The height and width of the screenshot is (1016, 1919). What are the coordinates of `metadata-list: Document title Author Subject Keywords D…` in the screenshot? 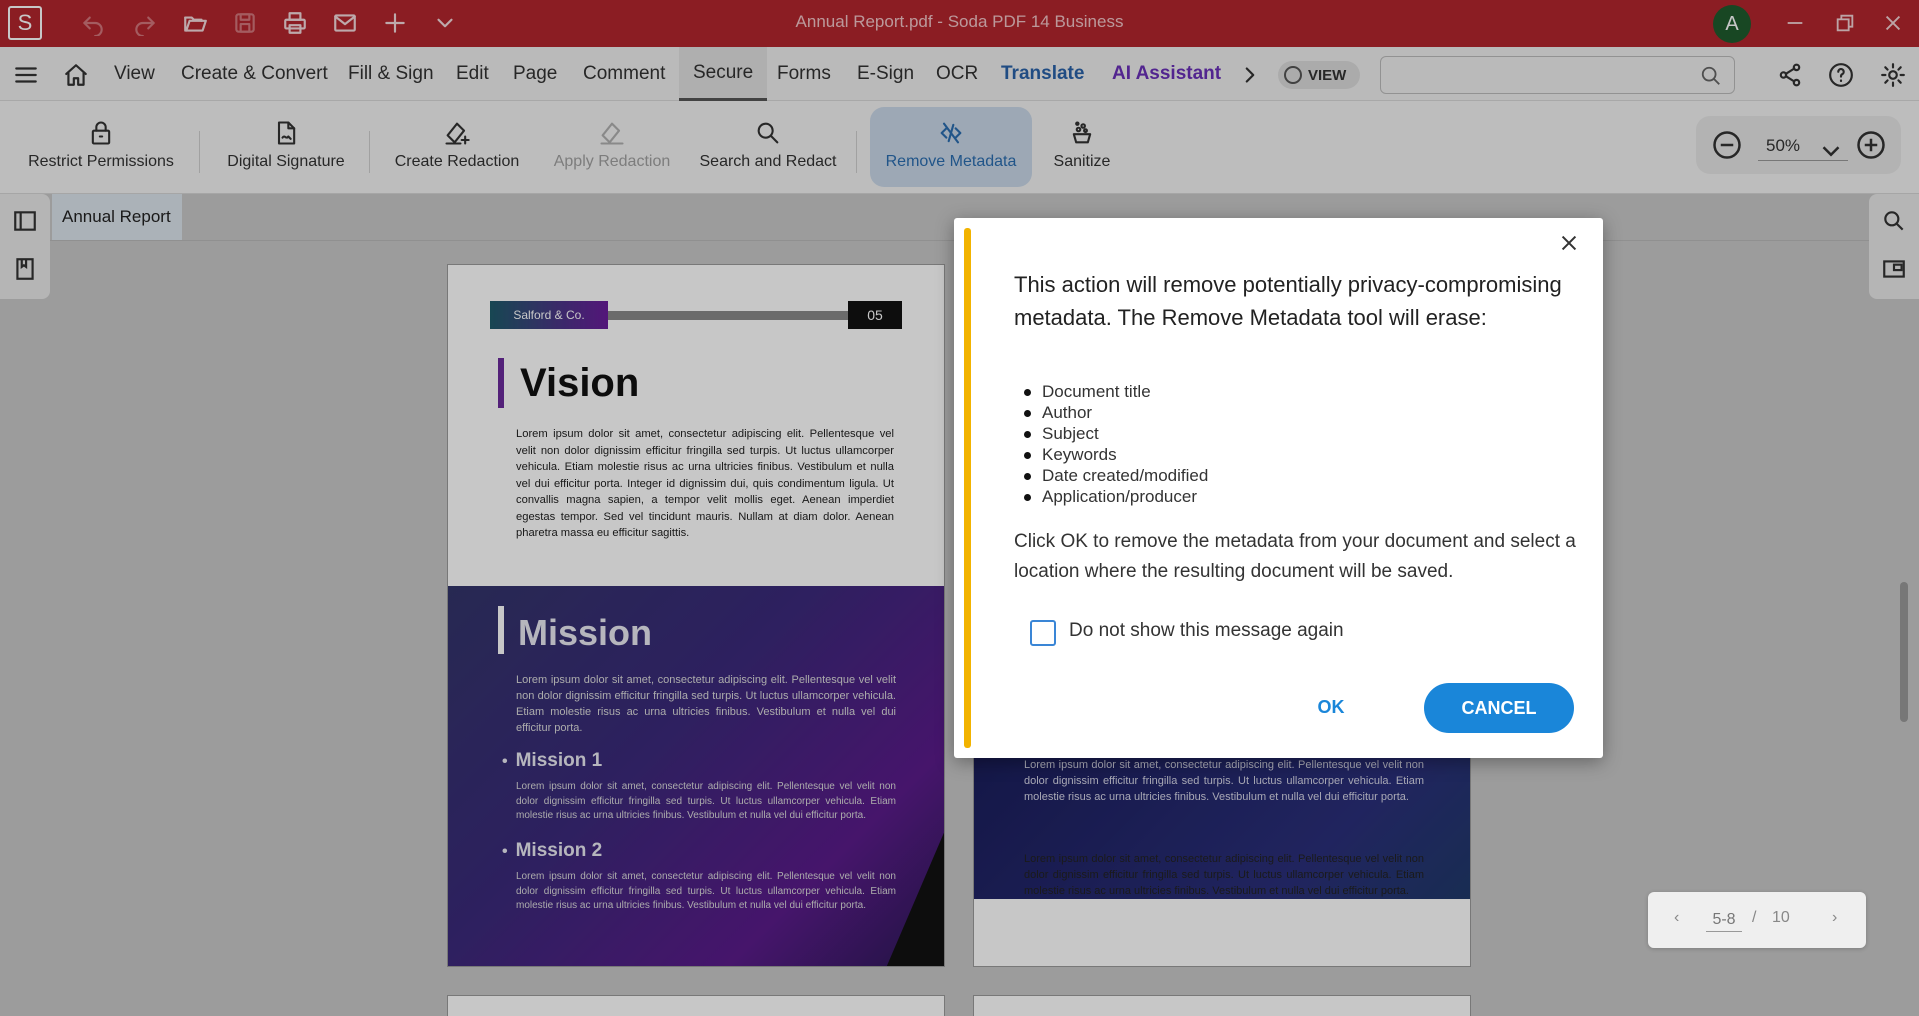 It's located at (1116, 444).